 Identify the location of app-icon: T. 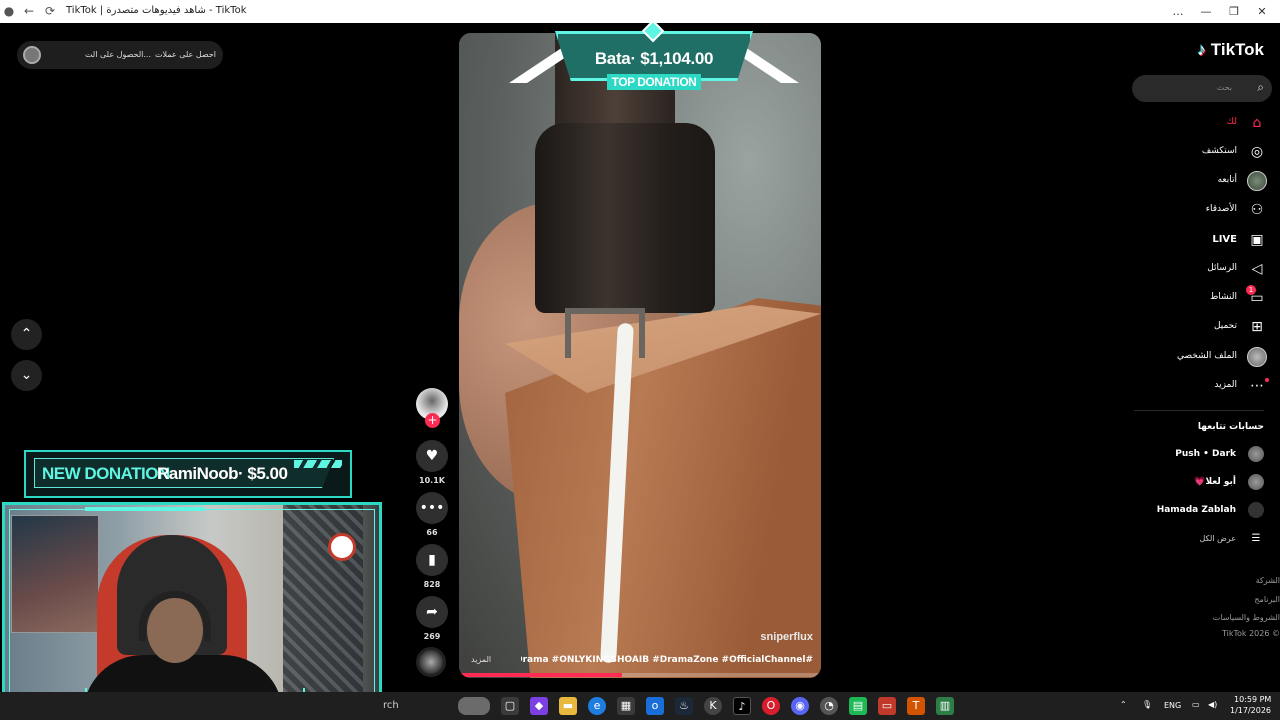
(916, 706).